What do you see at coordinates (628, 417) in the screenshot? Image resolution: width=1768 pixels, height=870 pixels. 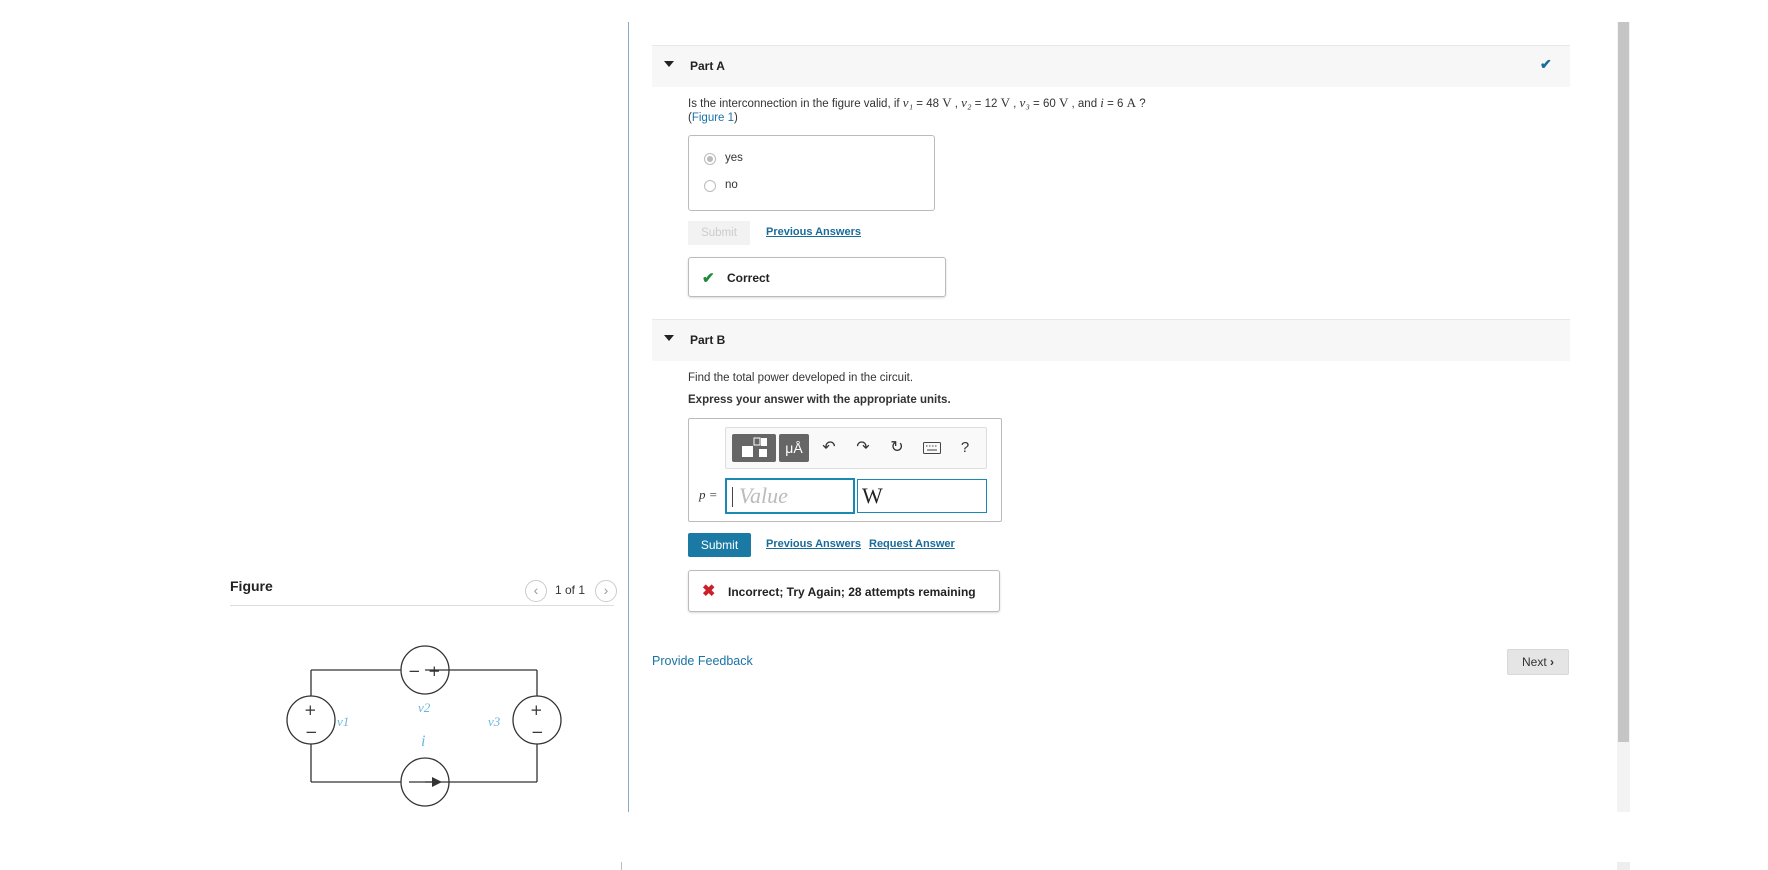 I see `panel-divider` at bounding box center [628, 417].